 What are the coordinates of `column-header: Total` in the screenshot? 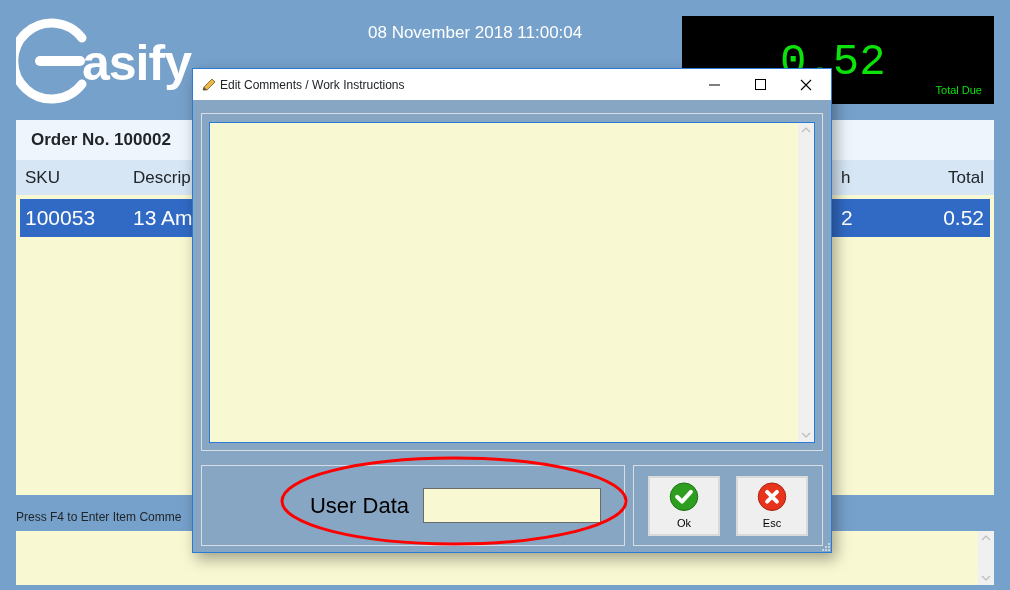 It's located at (966, 177).